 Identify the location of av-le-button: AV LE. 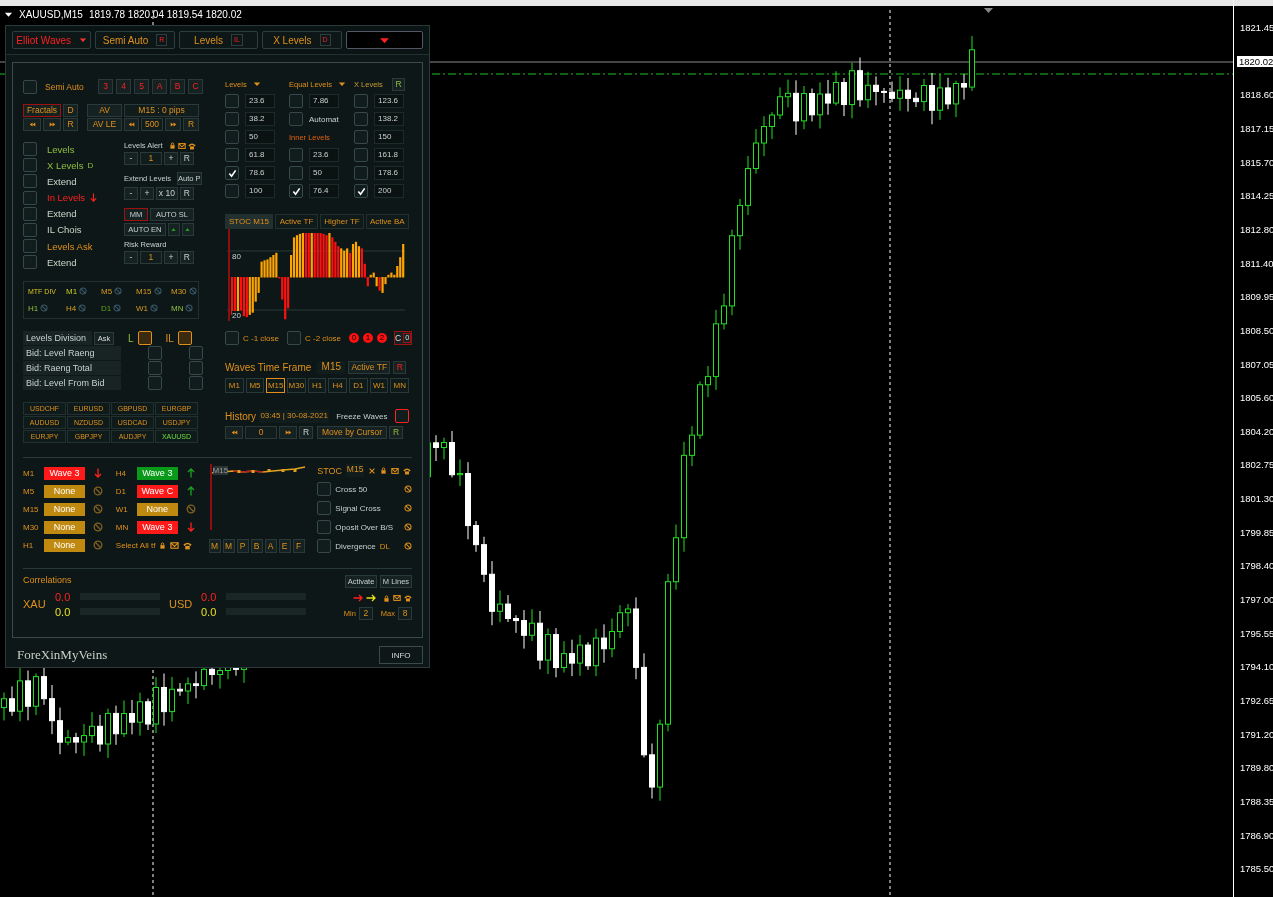
(104, 124).